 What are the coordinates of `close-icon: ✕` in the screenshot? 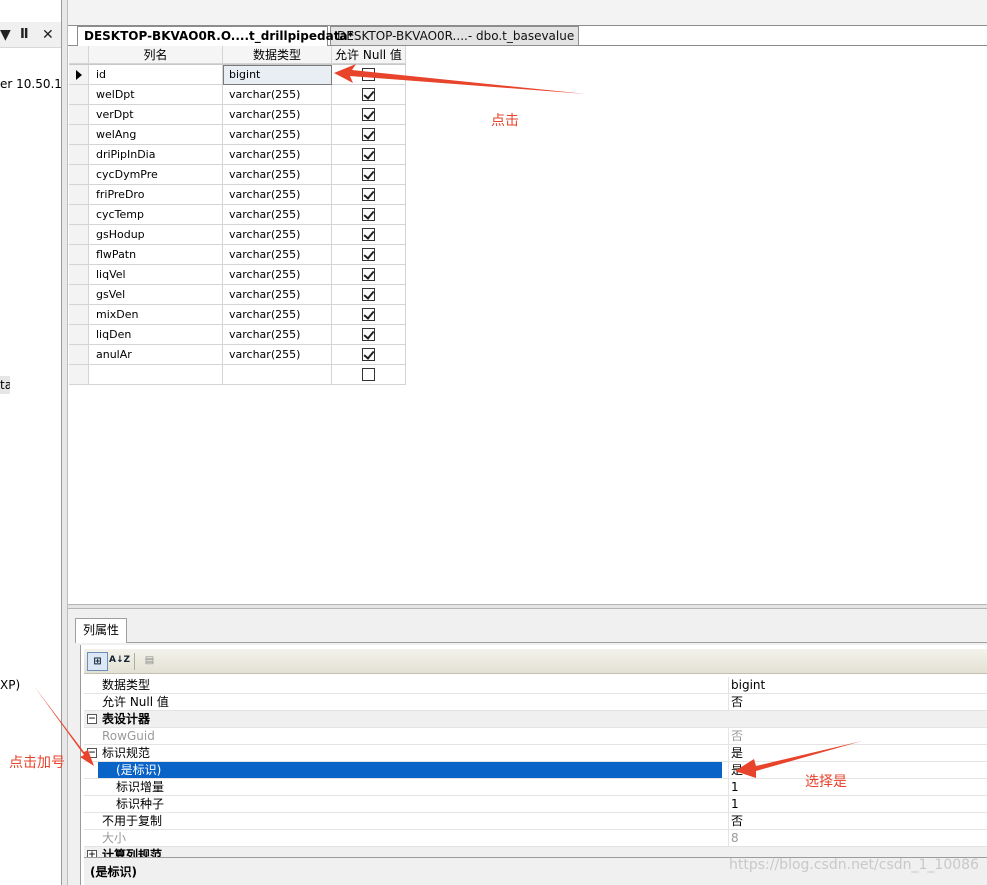 It's located at (48, 35).